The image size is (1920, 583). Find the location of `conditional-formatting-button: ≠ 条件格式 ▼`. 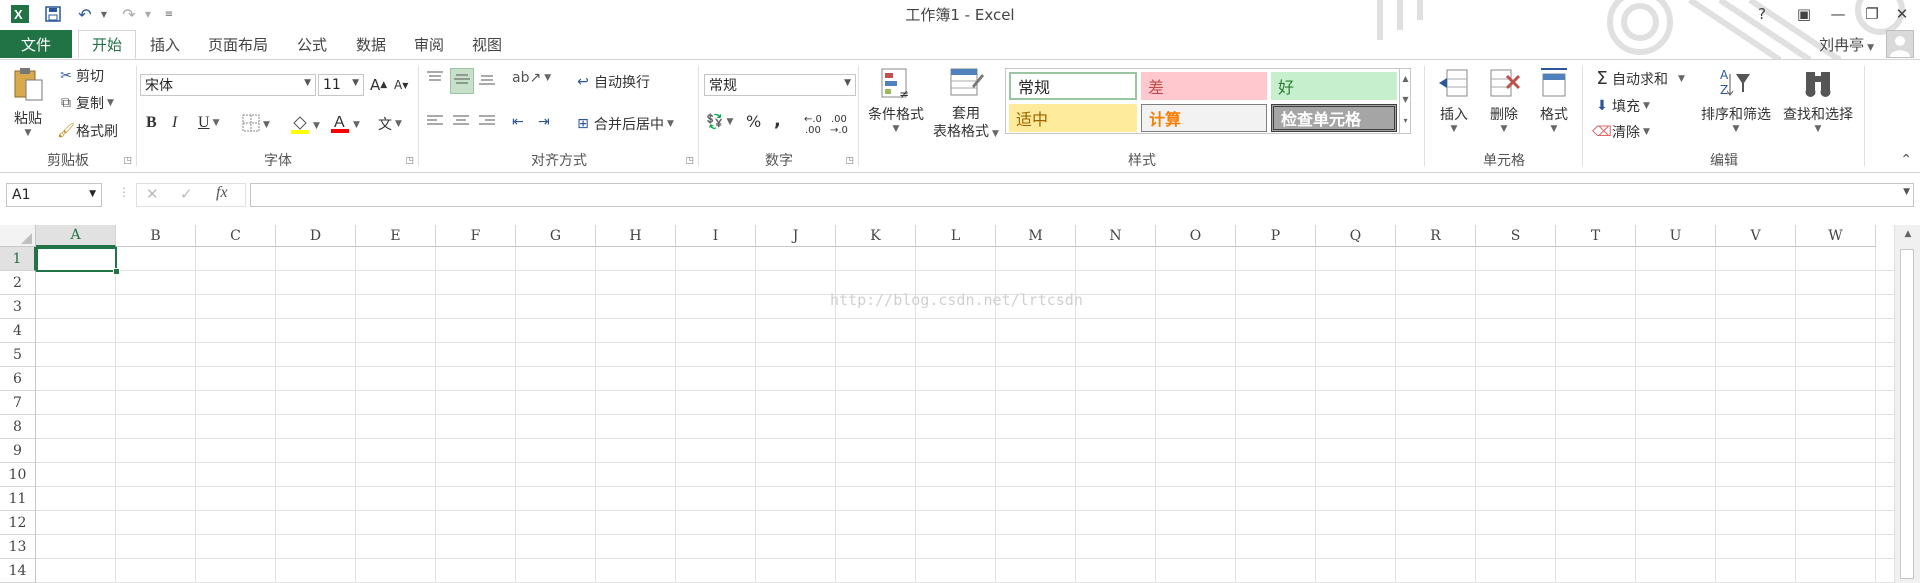

conditional-formatting-button: ≠ 条件格式 ▼ is located at coordinates (896, 100).